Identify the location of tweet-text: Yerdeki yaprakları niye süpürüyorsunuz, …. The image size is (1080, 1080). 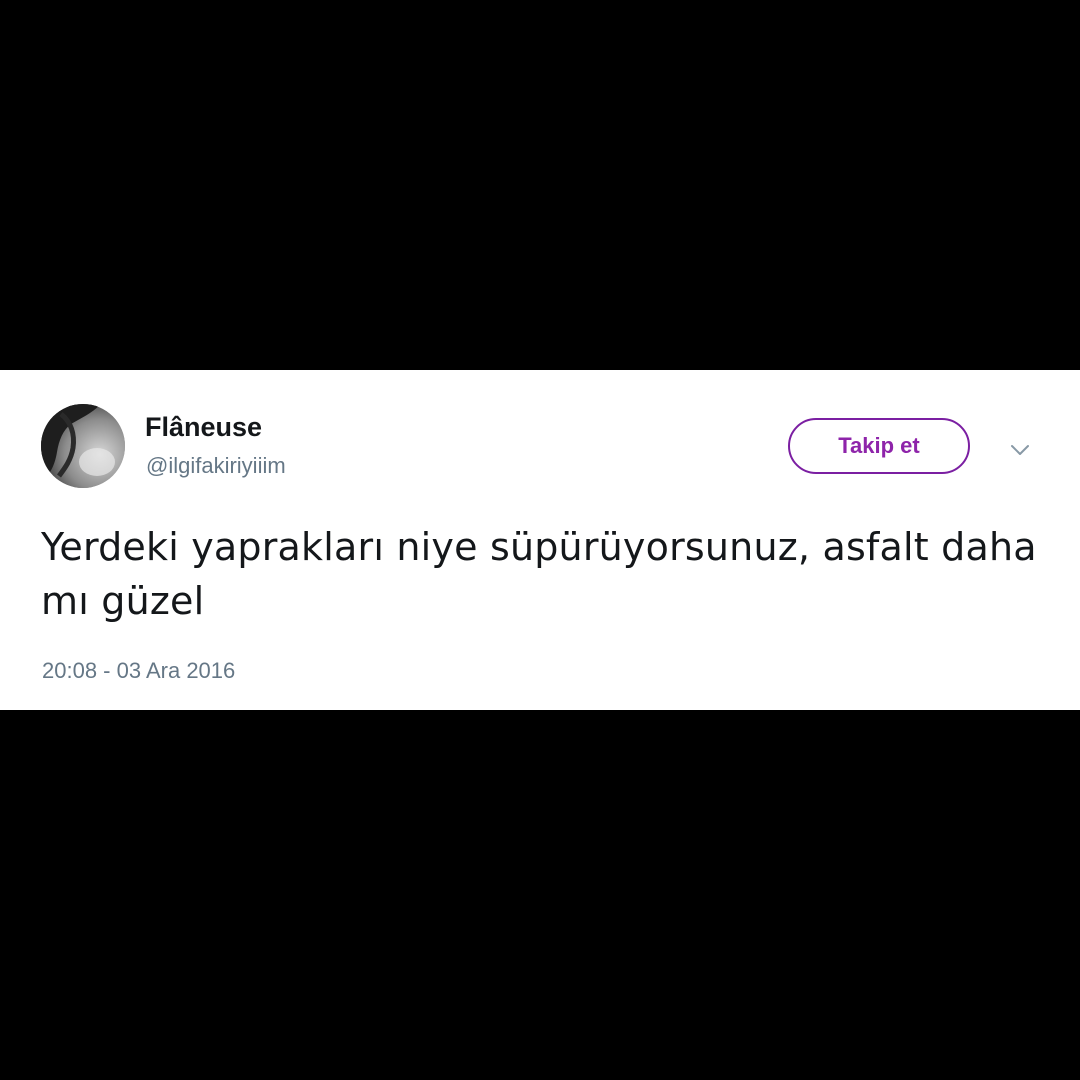
(539, 574).